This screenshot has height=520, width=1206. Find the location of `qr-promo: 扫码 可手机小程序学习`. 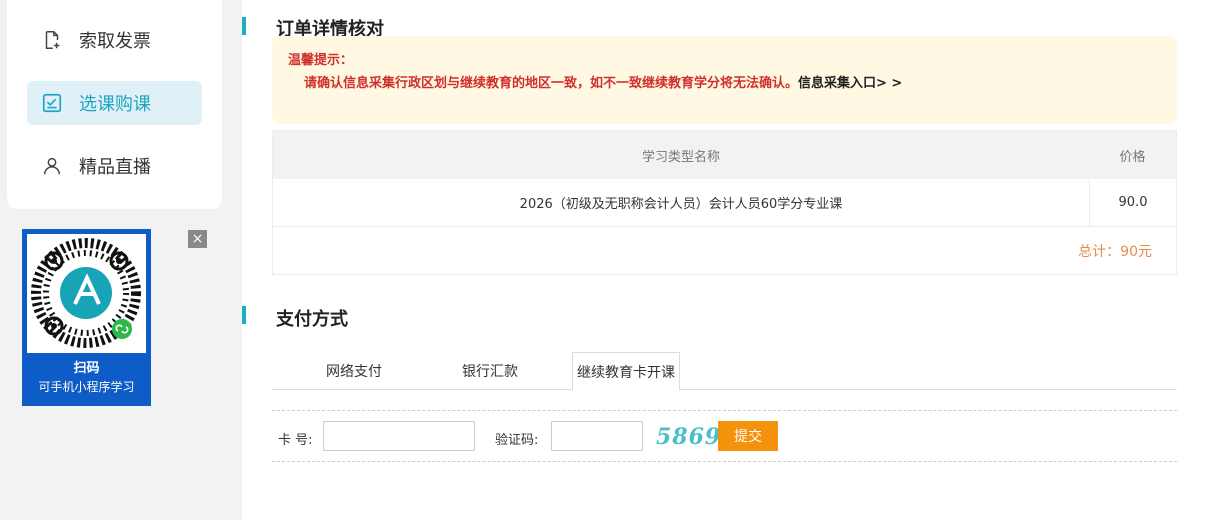

qr-promo: 扫码 可手机小程序学习 is located at coordinates (86, 317).